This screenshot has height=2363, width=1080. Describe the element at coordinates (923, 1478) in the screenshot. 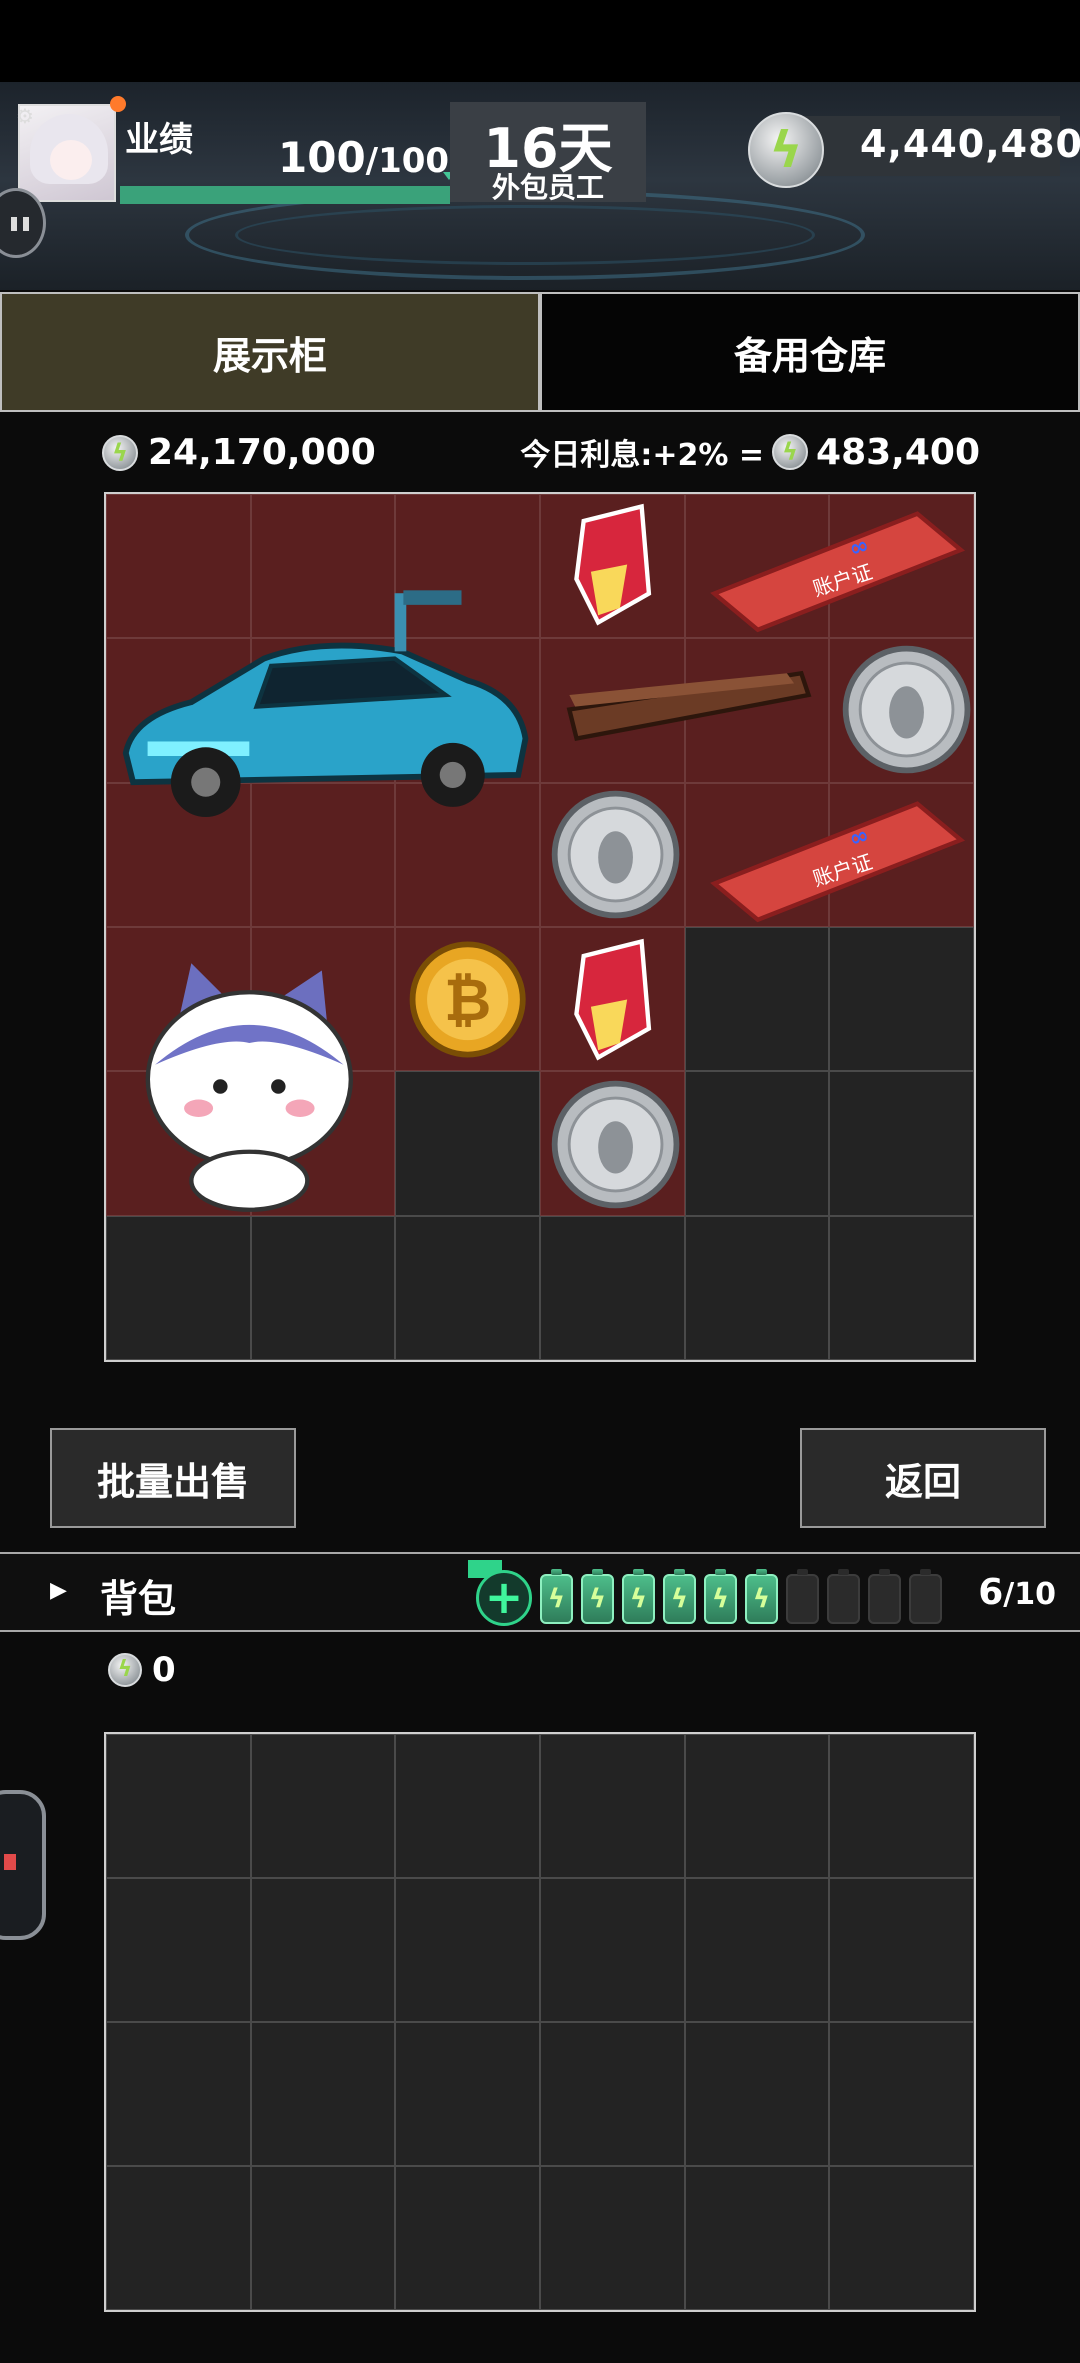

I see `back-button: 返回` at that location.